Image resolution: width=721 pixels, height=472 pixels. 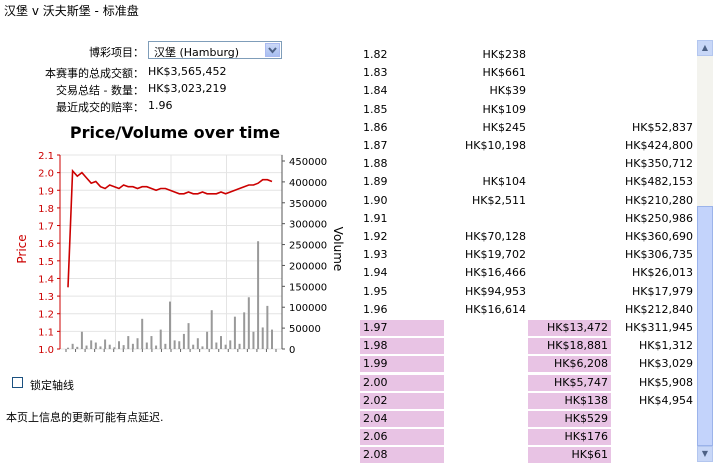 I want to click on market-select: 汉堡 (Hamburg), so click(x=215, y=50).